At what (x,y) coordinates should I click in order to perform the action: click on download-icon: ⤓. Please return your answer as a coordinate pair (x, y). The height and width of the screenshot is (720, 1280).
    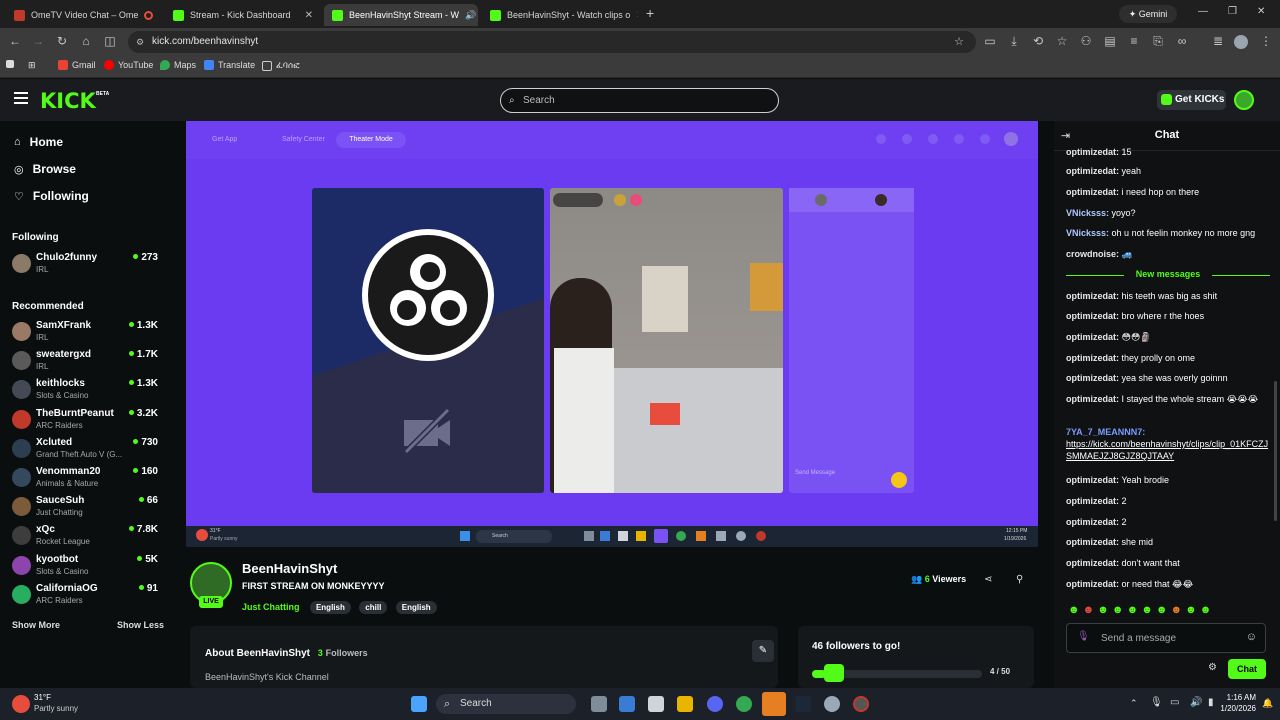
    Looking at the image, I should click on (1014, 41).